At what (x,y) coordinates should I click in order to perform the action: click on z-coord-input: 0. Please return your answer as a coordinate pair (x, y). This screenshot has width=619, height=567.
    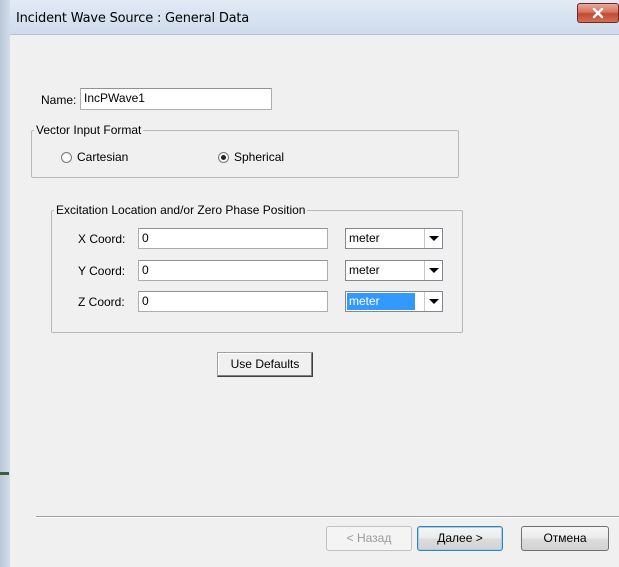
    Looking at the image, I should click on (233, 301).